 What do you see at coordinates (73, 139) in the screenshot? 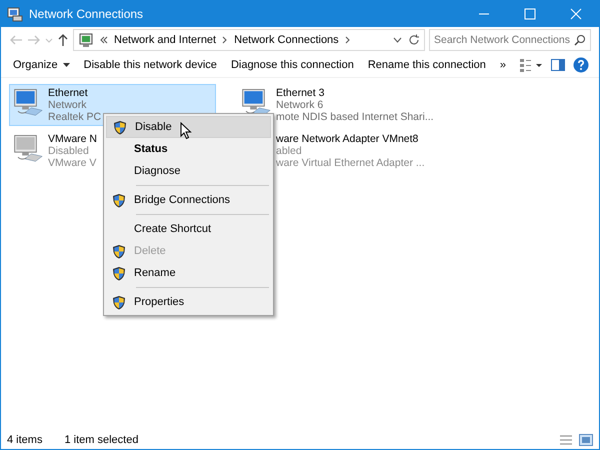
I see `connection-name: VMware N` at bounding box center [73, 139].